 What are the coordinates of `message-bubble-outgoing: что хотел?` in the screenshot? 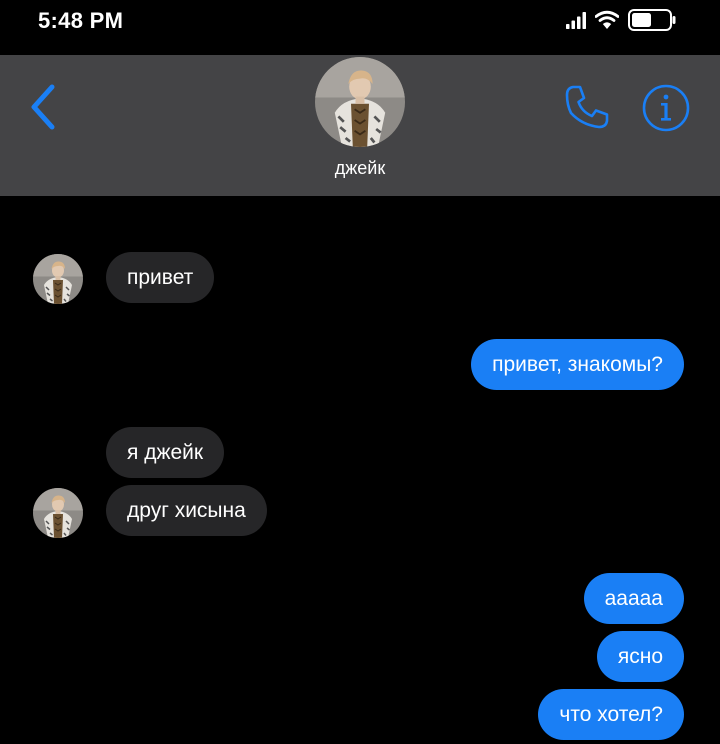 It's located at (611, 714).